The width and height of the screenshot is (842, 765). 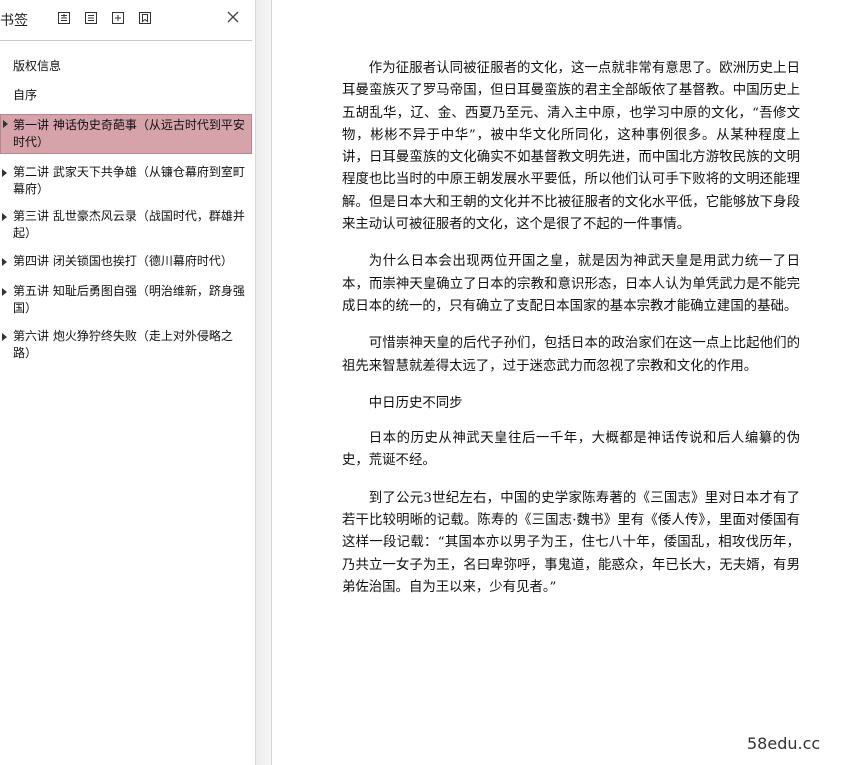 I want to click on bookmark-icon, so click(x=145, y=18).